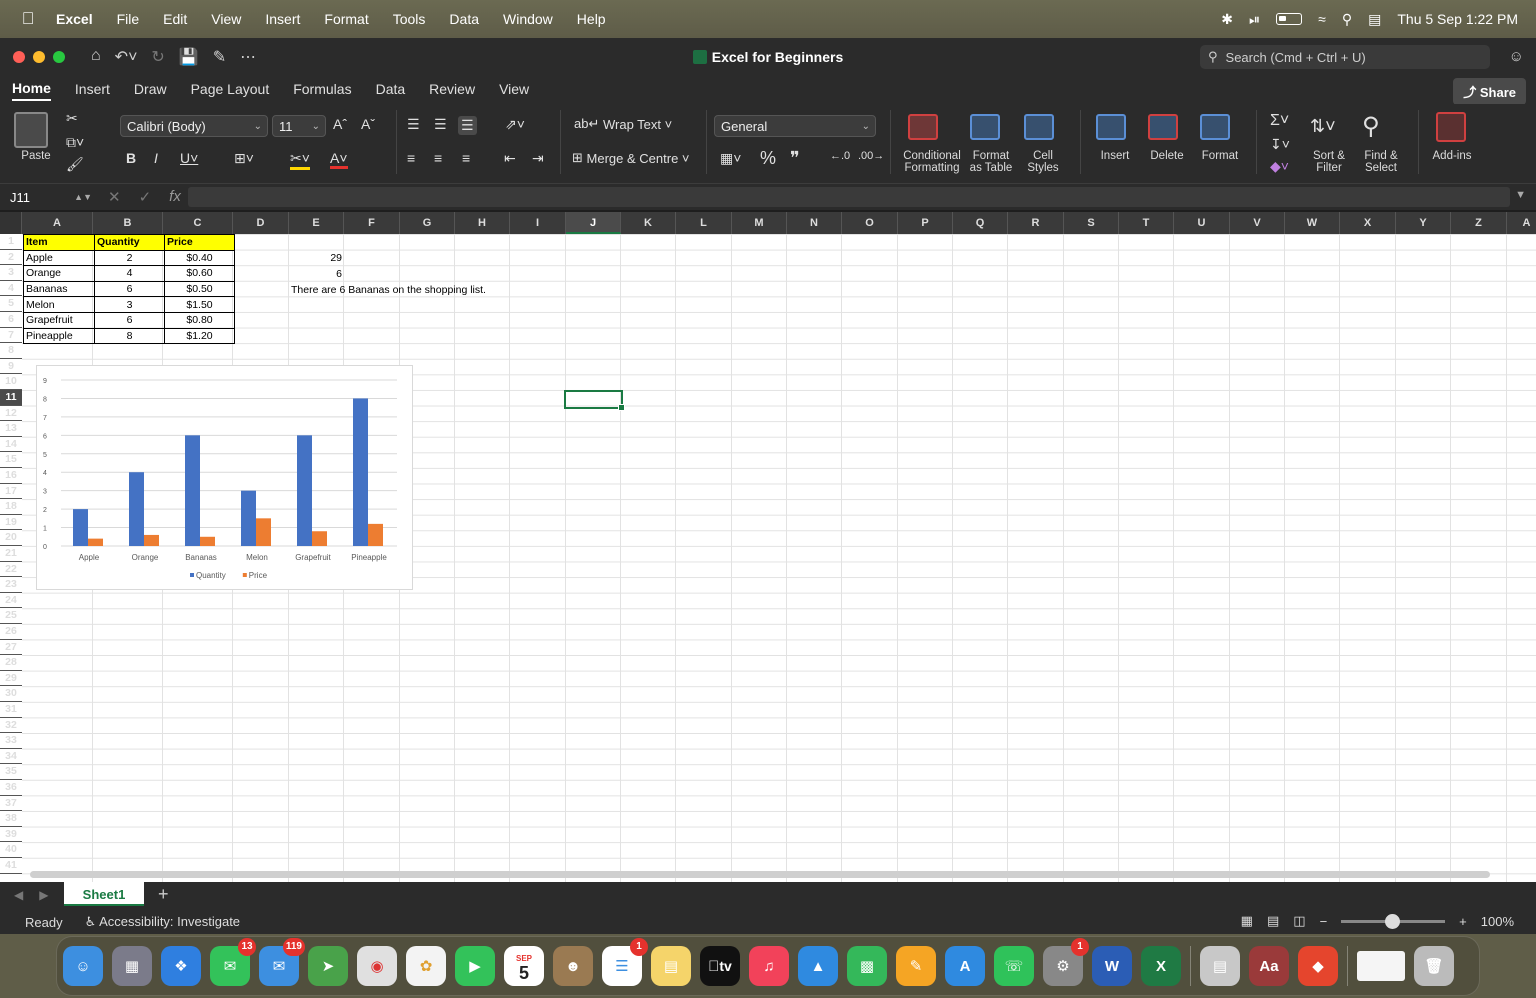 This screenshot has height=998, width=1536. I want to click on row-header-20: 20, so click(11, 538).